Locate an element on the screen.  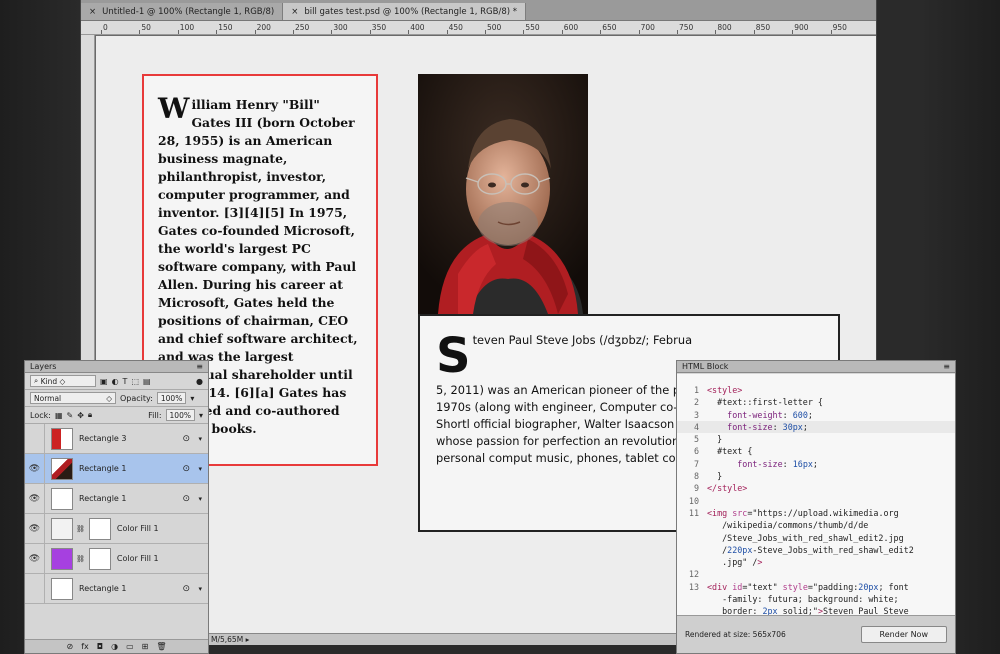
layers-tab: Layers is located at coordinates (43, 366).